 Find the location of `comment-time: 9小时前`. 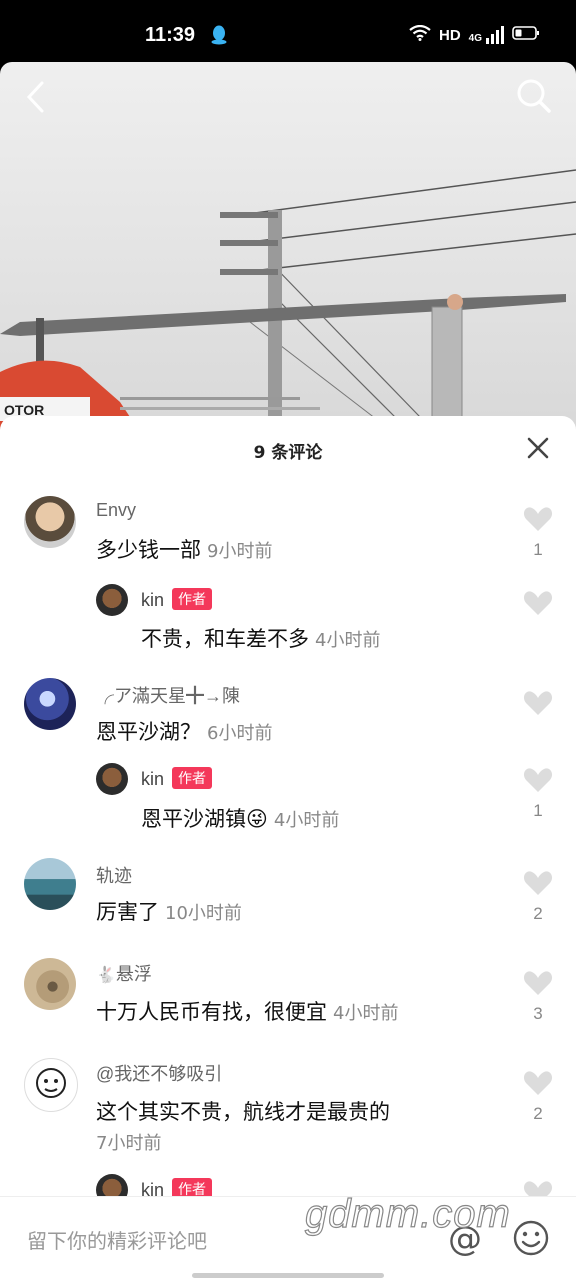

comment-time: 9小时前 is located at coordinates (240, 551).